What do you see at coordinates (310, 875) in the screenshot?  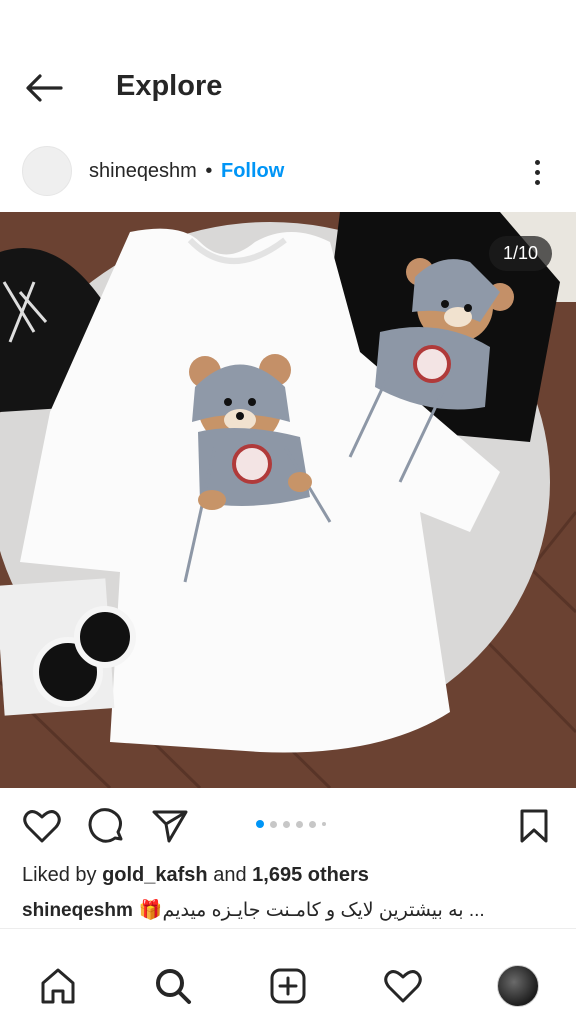 I see `likes-others: 1,695 others` at bounding box center [310, 875].